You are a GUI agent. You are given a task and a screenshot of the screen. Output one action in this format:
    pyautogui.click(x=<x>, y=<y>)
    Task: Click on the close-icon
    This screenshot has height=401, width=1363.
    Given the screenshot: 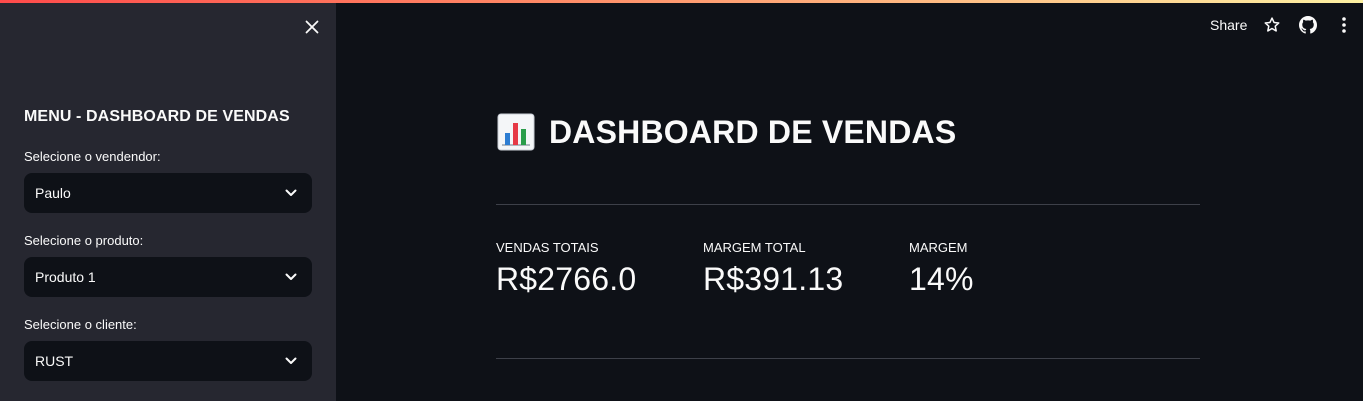 What is the action you would take?
    pyautogui.click(x=312, y=27)
    